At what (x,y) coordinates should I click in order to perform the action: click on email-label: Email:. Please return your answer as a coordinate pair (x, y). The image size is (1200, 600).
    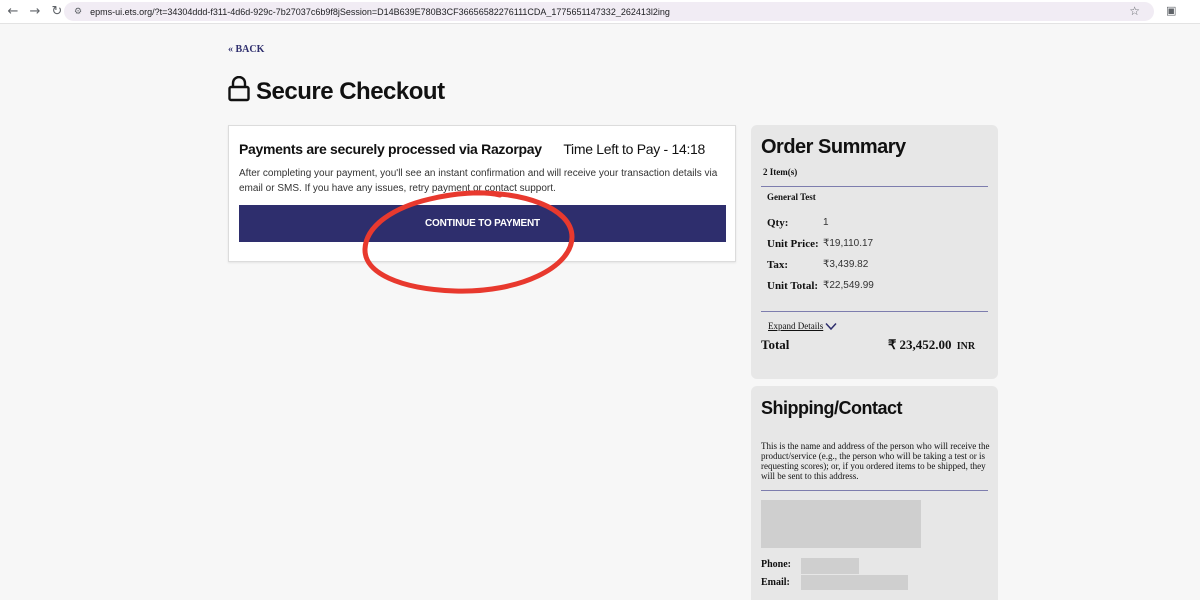
    Looking at the image, I should click on (775, 582).